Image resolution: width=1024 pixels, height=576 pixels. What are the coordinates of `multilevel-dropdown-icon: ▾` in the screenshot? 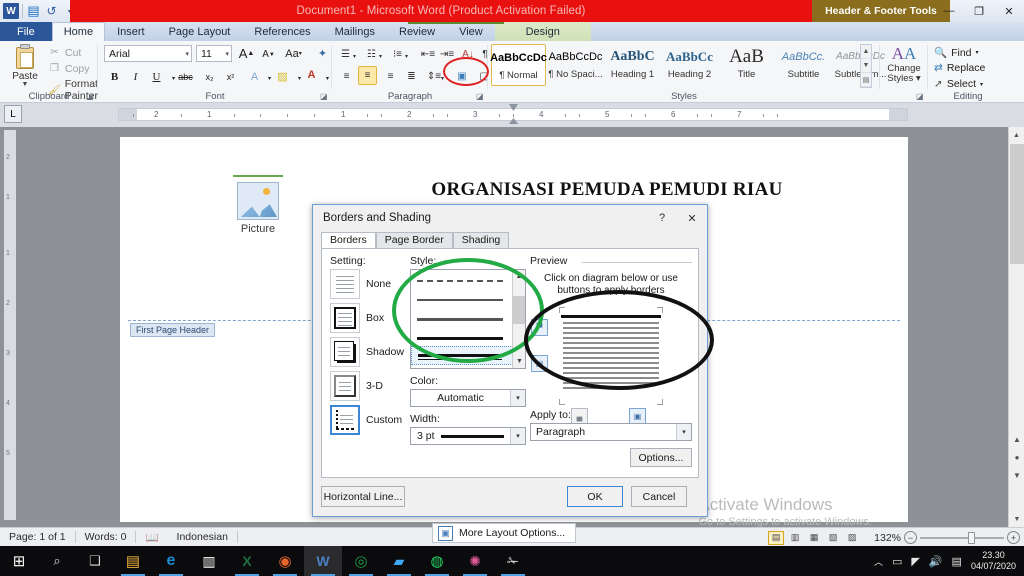 It's located at (406, 56).